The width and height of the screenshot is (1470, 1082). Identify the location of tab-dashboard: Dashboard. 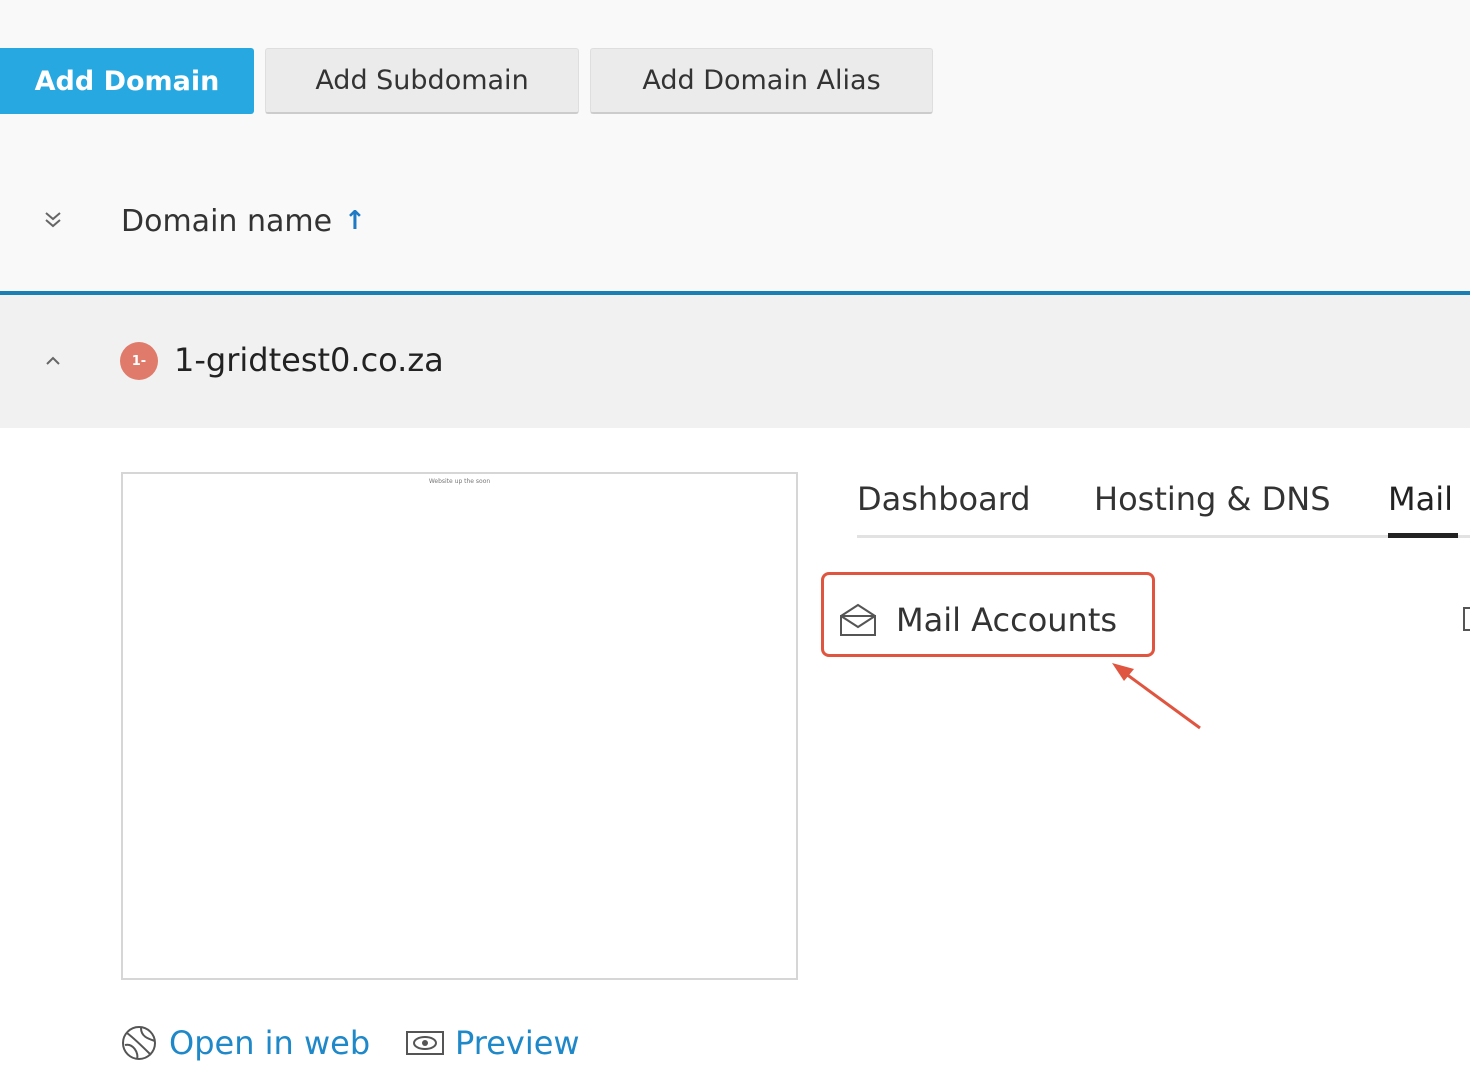
(944, 499).